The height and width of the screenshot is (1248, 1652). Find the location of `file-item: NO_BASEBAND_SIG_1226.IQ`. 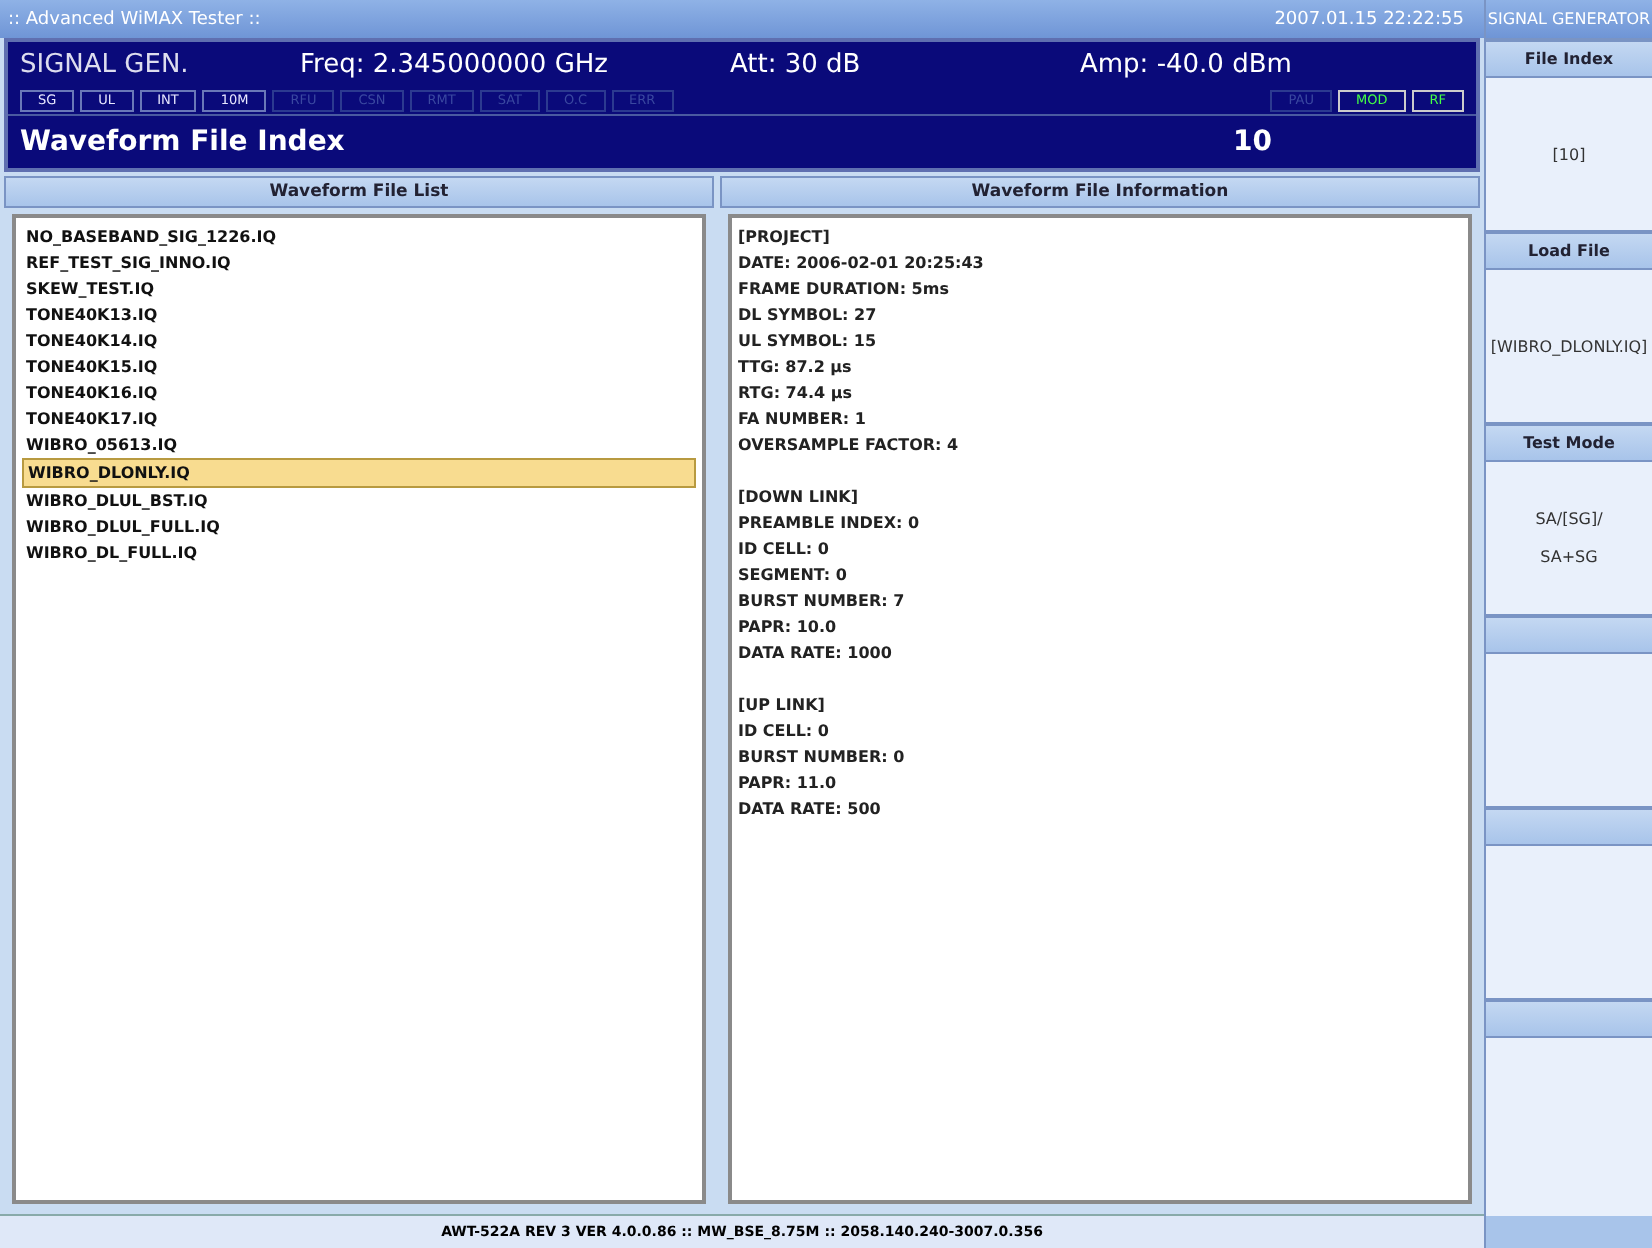

file-item: NO_BASEBAND_SIG_1226.IQ is located at coordinates (359, 237).